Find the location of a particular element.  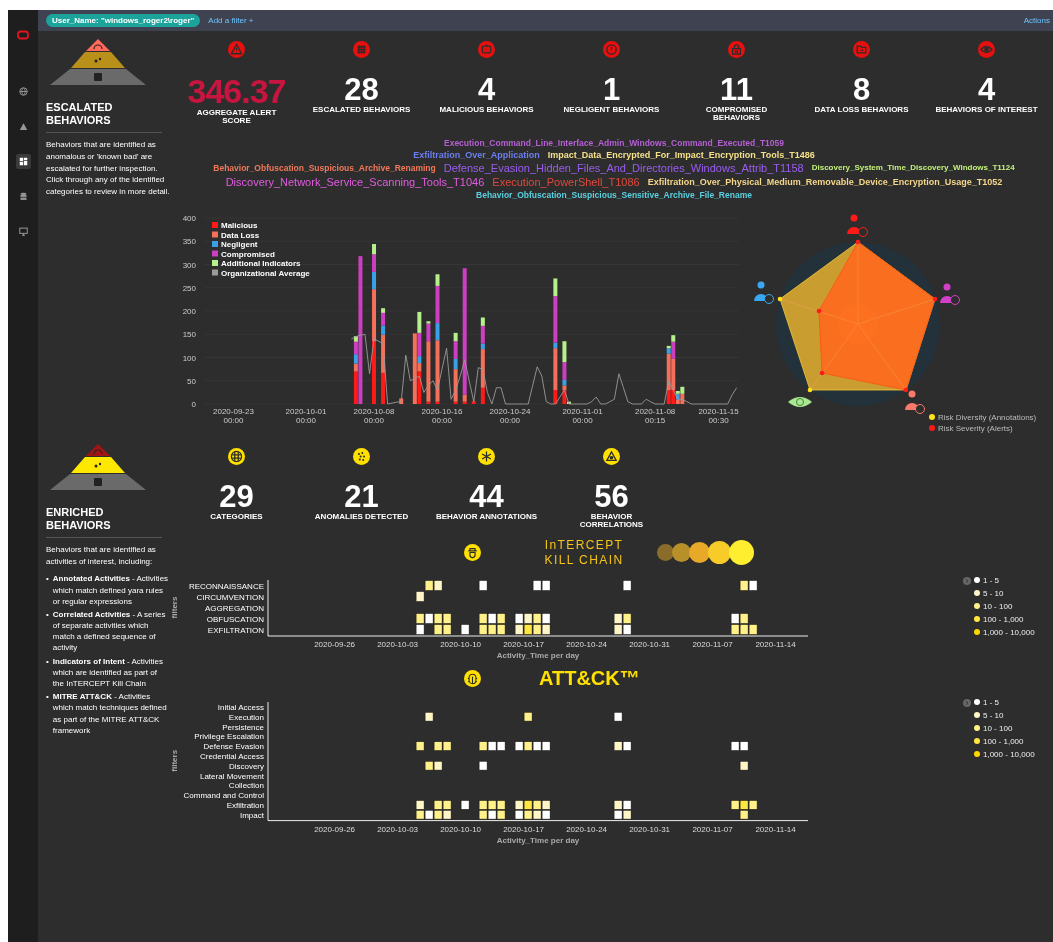

axis-tick-label: 300 is located at coordinates (189, 265).